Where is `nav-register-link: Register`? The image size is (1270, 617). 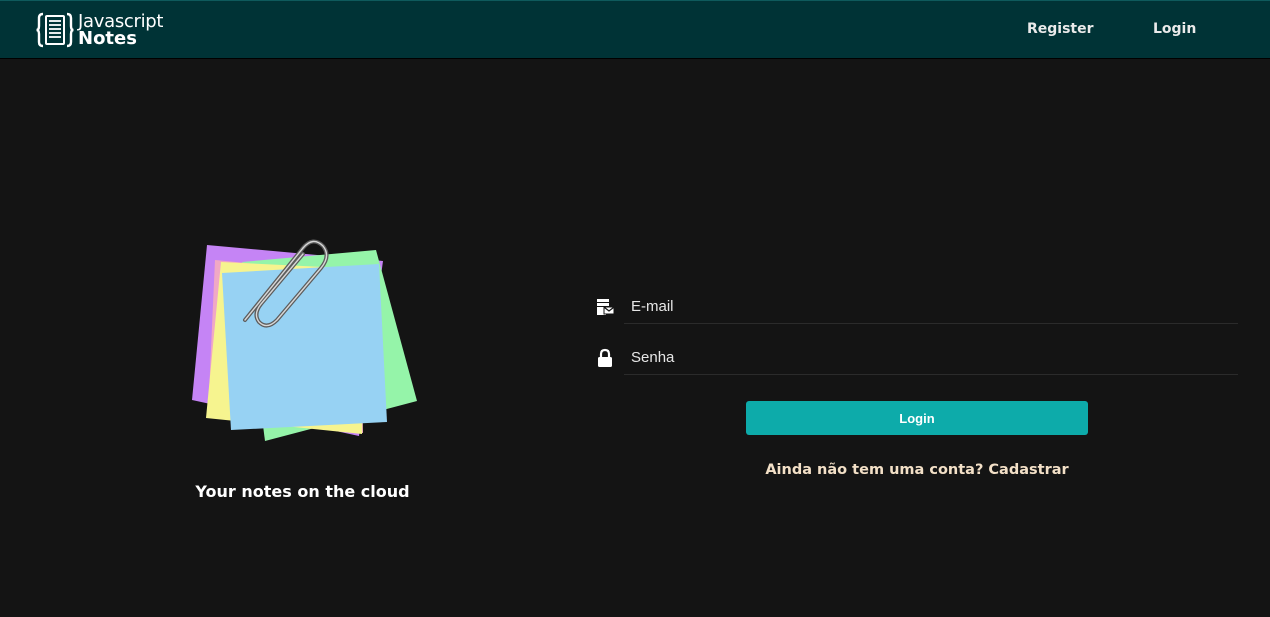
nav-register-link: Register is located at coordinates (1060, 29).